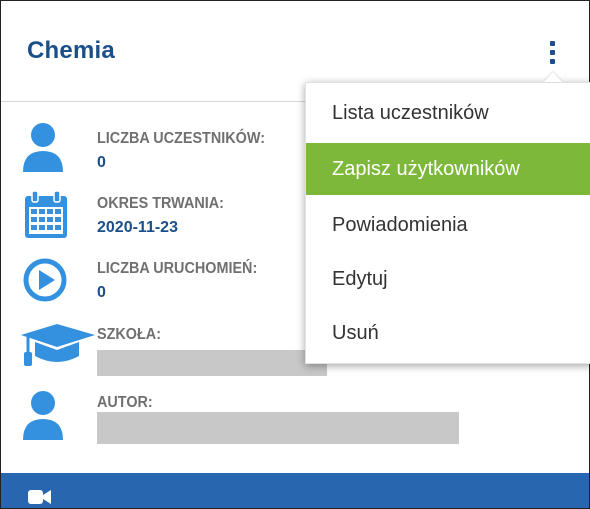  Describe the element at coordinates (125, 402) in the screenshot. I see `author-label: AUTOR:` at that location.